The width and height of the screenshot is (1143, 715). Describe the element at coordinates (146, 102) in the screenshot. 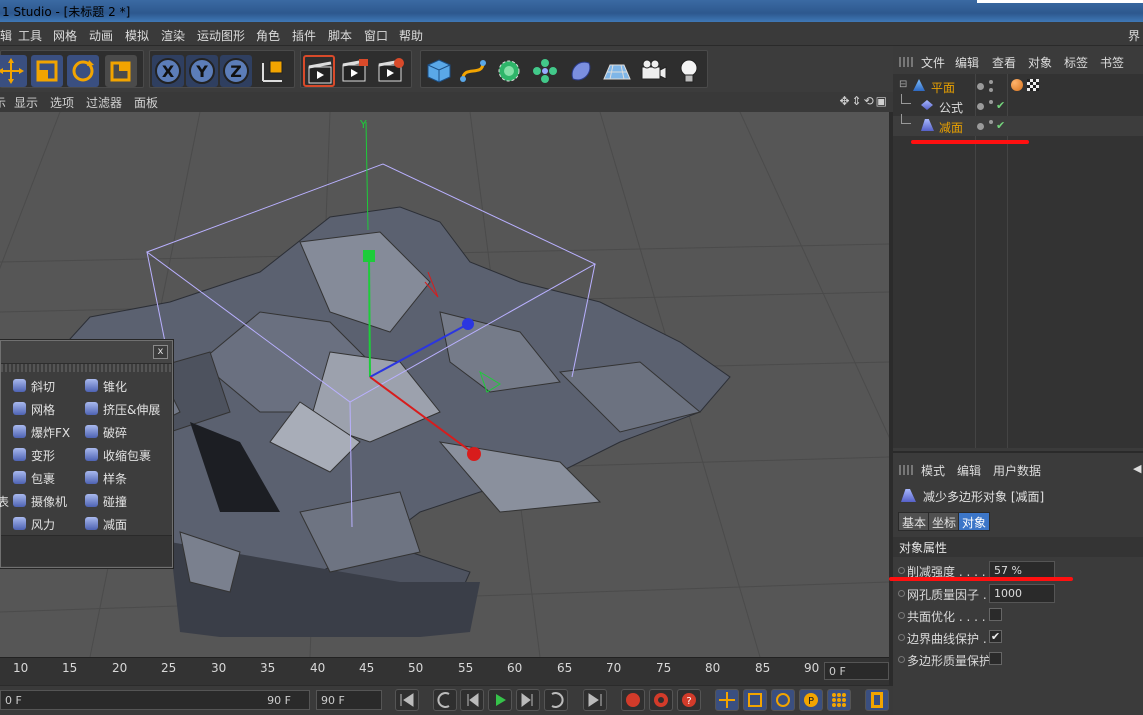

I see `viewport-menu-panel: 面板` at that location.